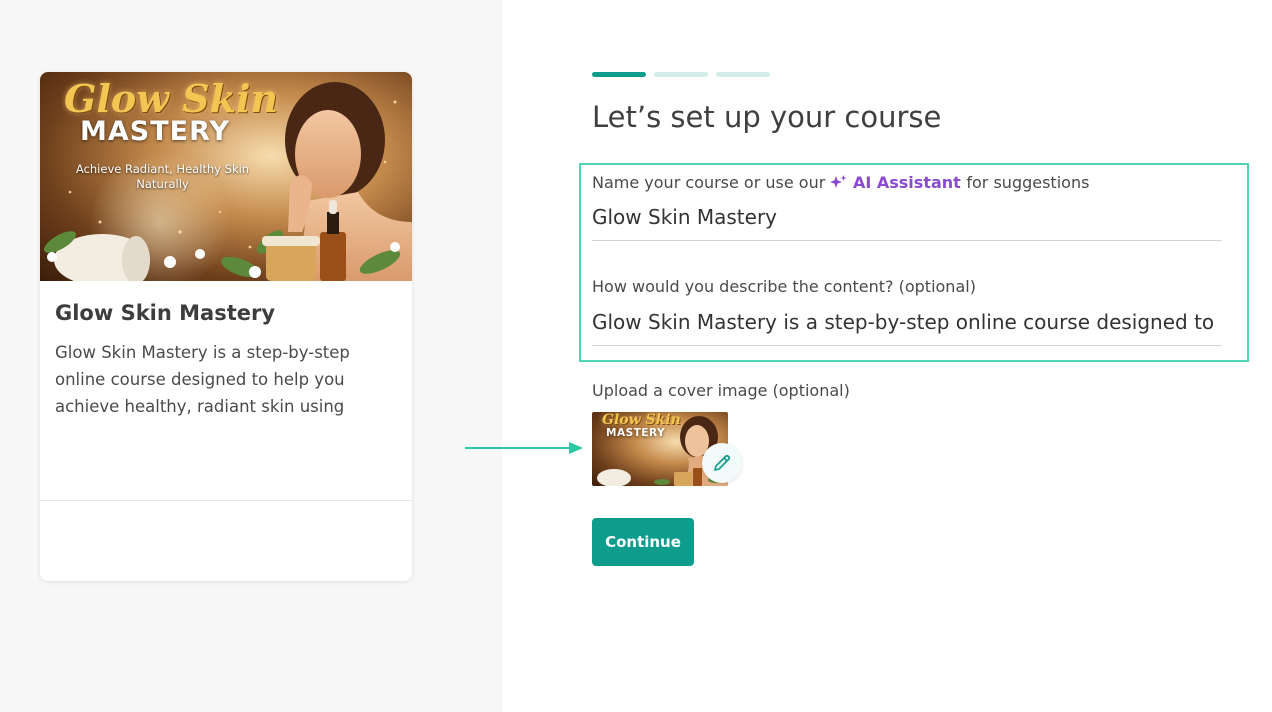  Describe the element at coordinates (524, 448) in the screenshot. I see `arrow-right-icon` at that location.